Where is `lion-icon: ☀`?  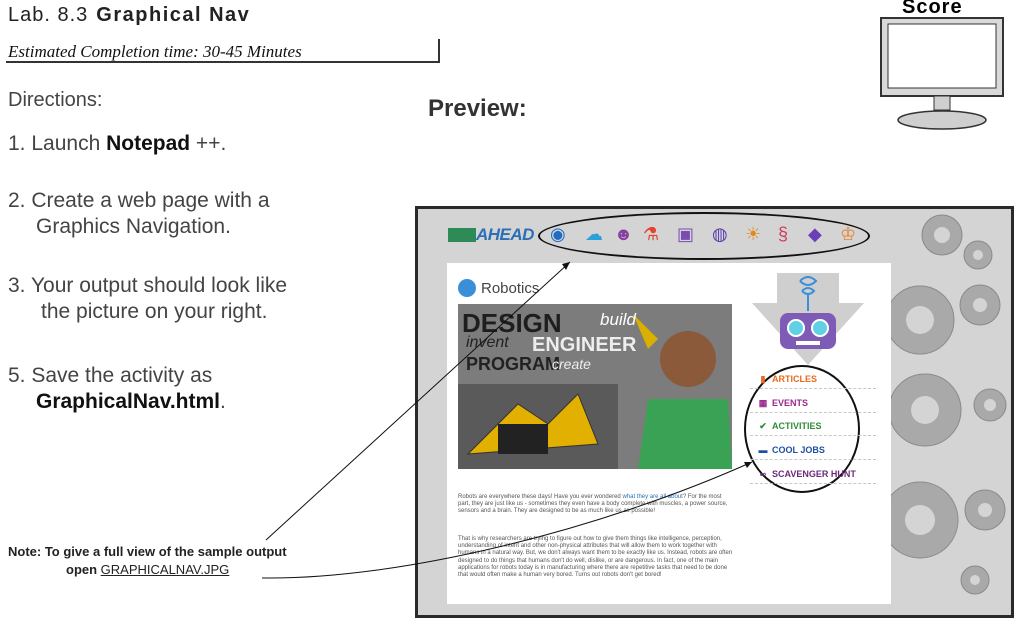
lion-icon: ☀ is located at coordinates (753, 234).